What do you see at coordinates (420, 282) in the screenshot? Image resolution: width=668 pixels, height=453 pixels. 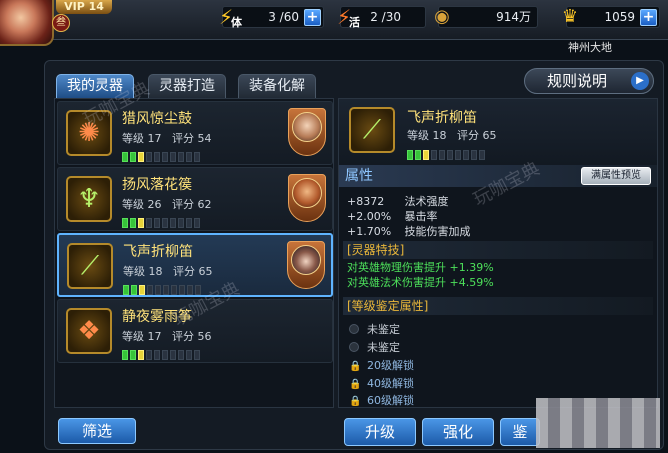 I see `special-skill-line: 对英雄法术伤害提升 +4.59%` at bounding box center [420, 282].